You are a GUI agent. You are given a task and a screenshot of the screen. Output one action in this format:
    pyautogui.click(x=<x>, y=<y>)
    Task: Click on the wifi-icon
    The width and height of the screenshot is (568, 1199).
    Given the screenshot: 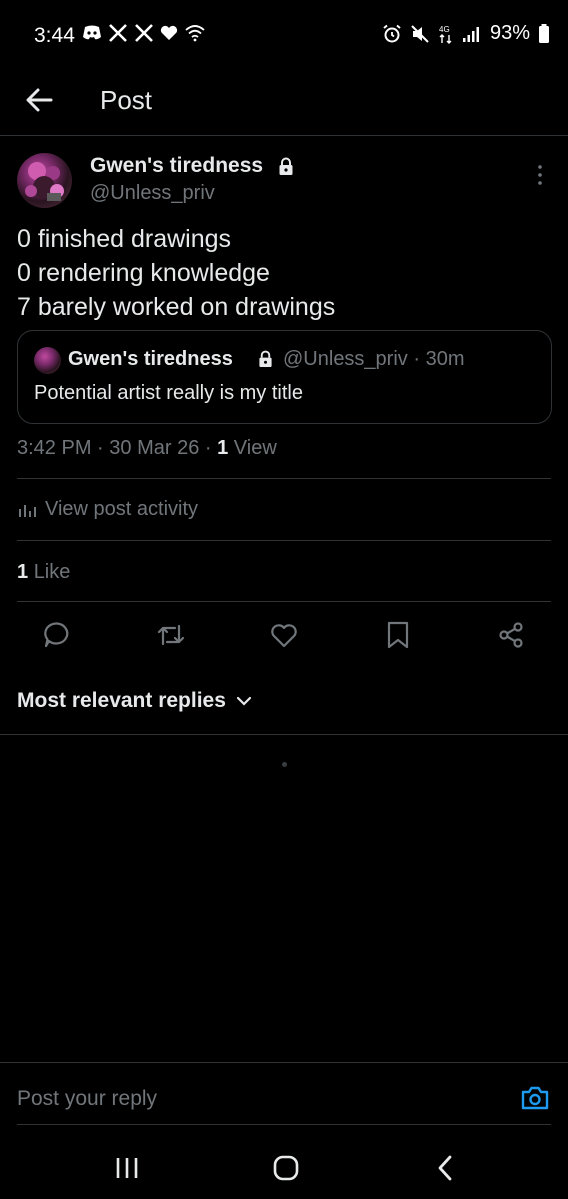 What is the action you would take?
    pyautogui.click(x=195, y=33)
    